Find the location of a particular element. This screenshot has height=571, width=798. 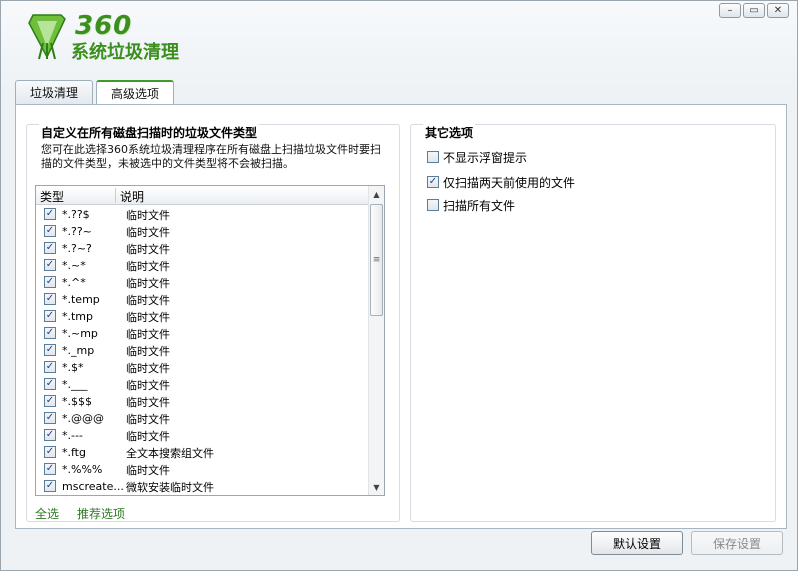

restore-icon: ▭ is located at coordinates (754, 10).